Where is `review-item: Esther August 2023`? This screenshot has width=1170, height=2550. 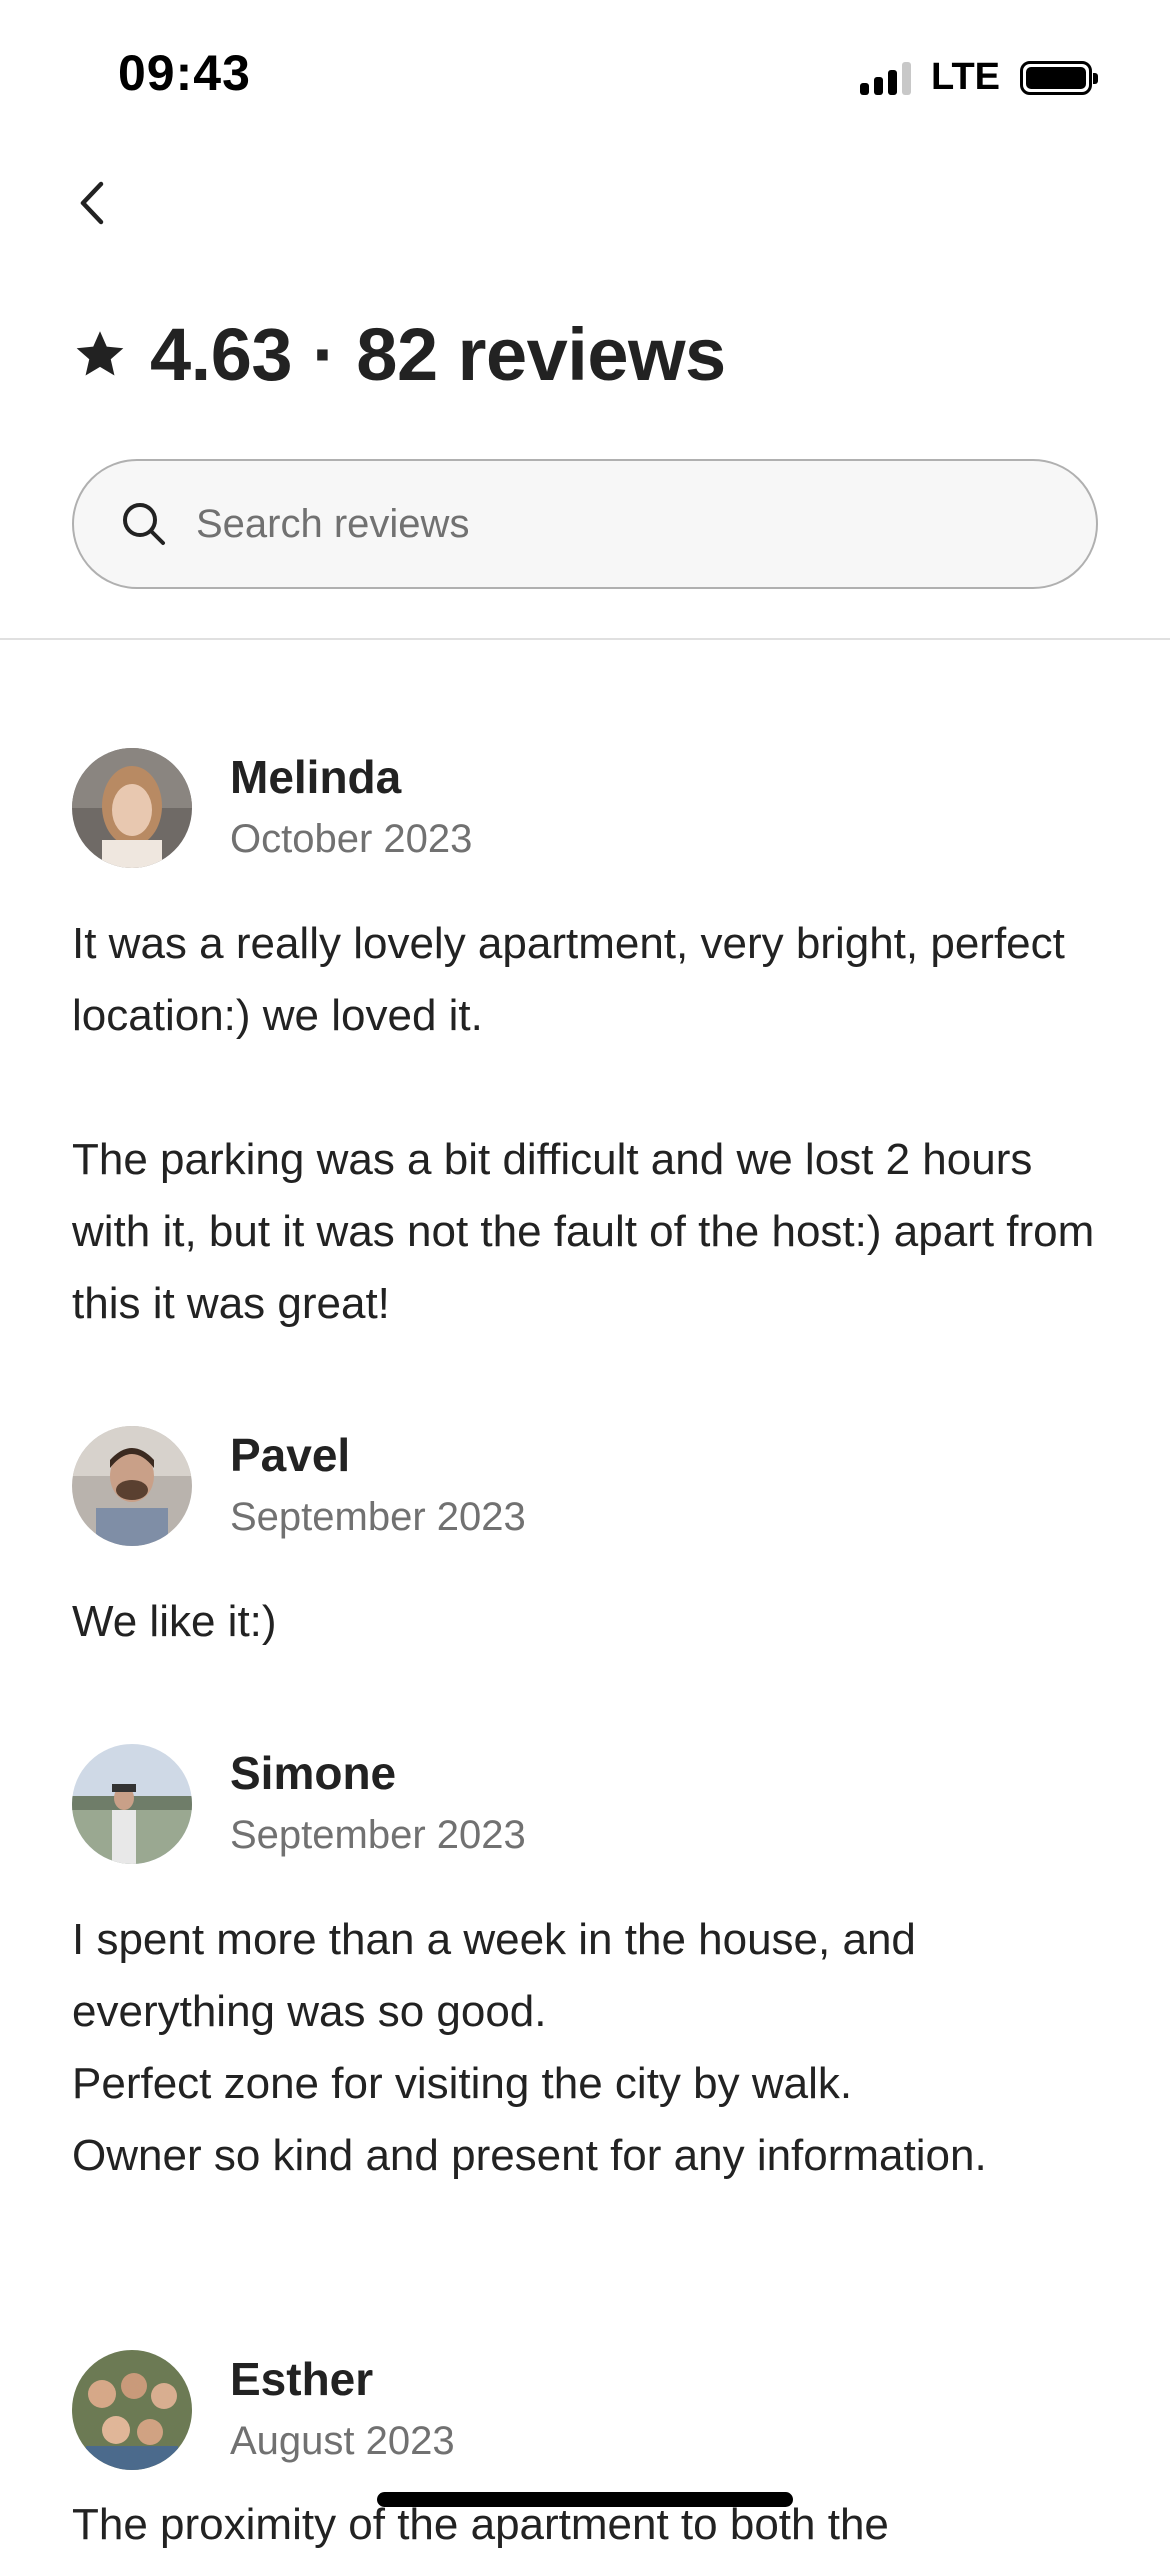 review-item: Esther August 2023 is located at coordinates (587, 2410).